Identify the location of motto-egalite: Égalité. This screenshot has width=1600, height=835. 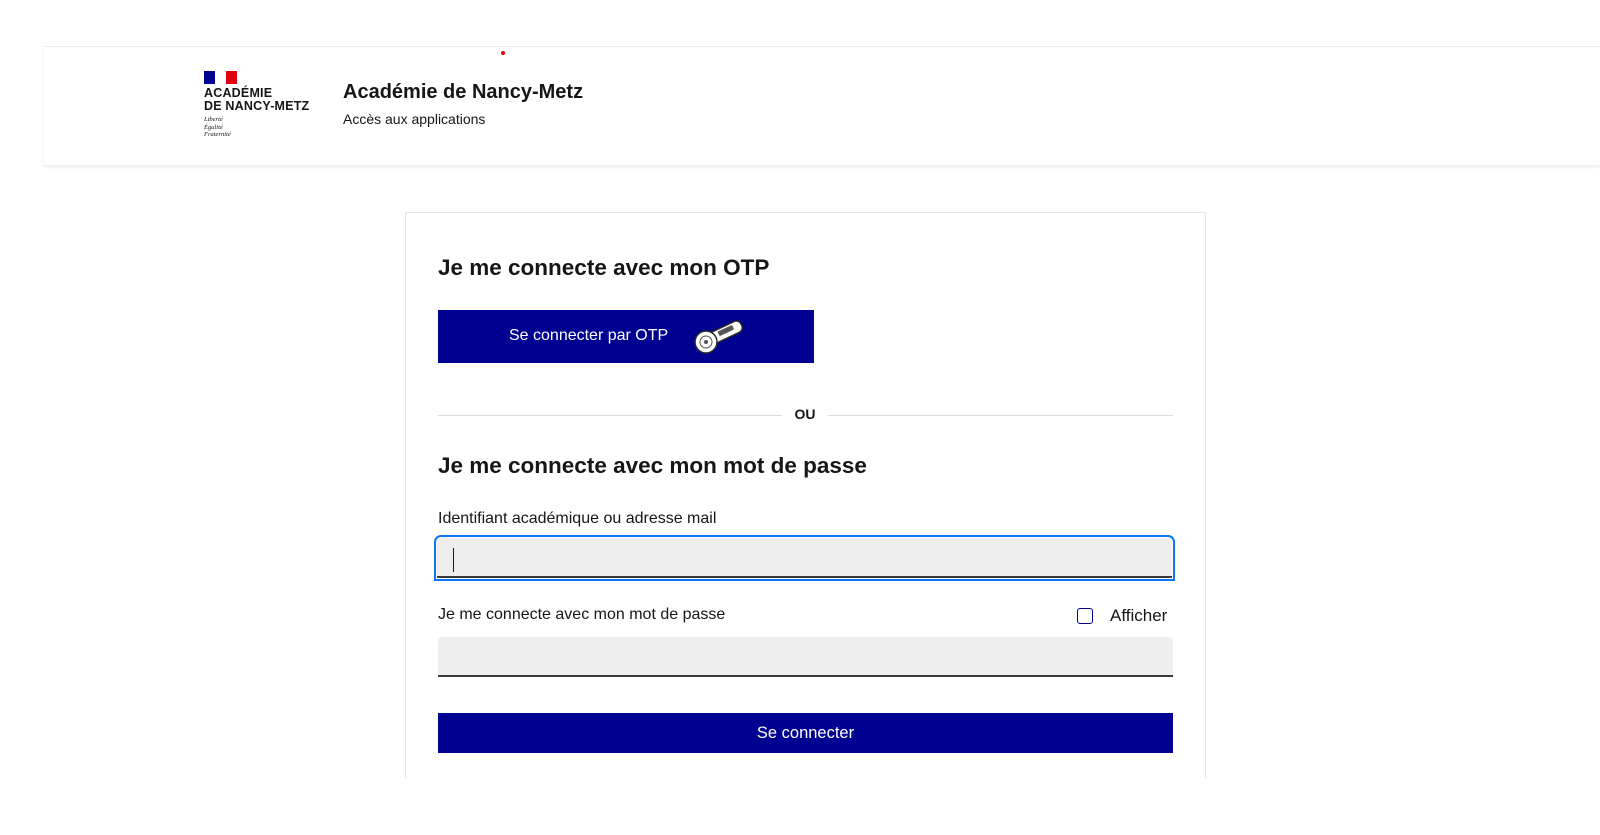
(213, 127).